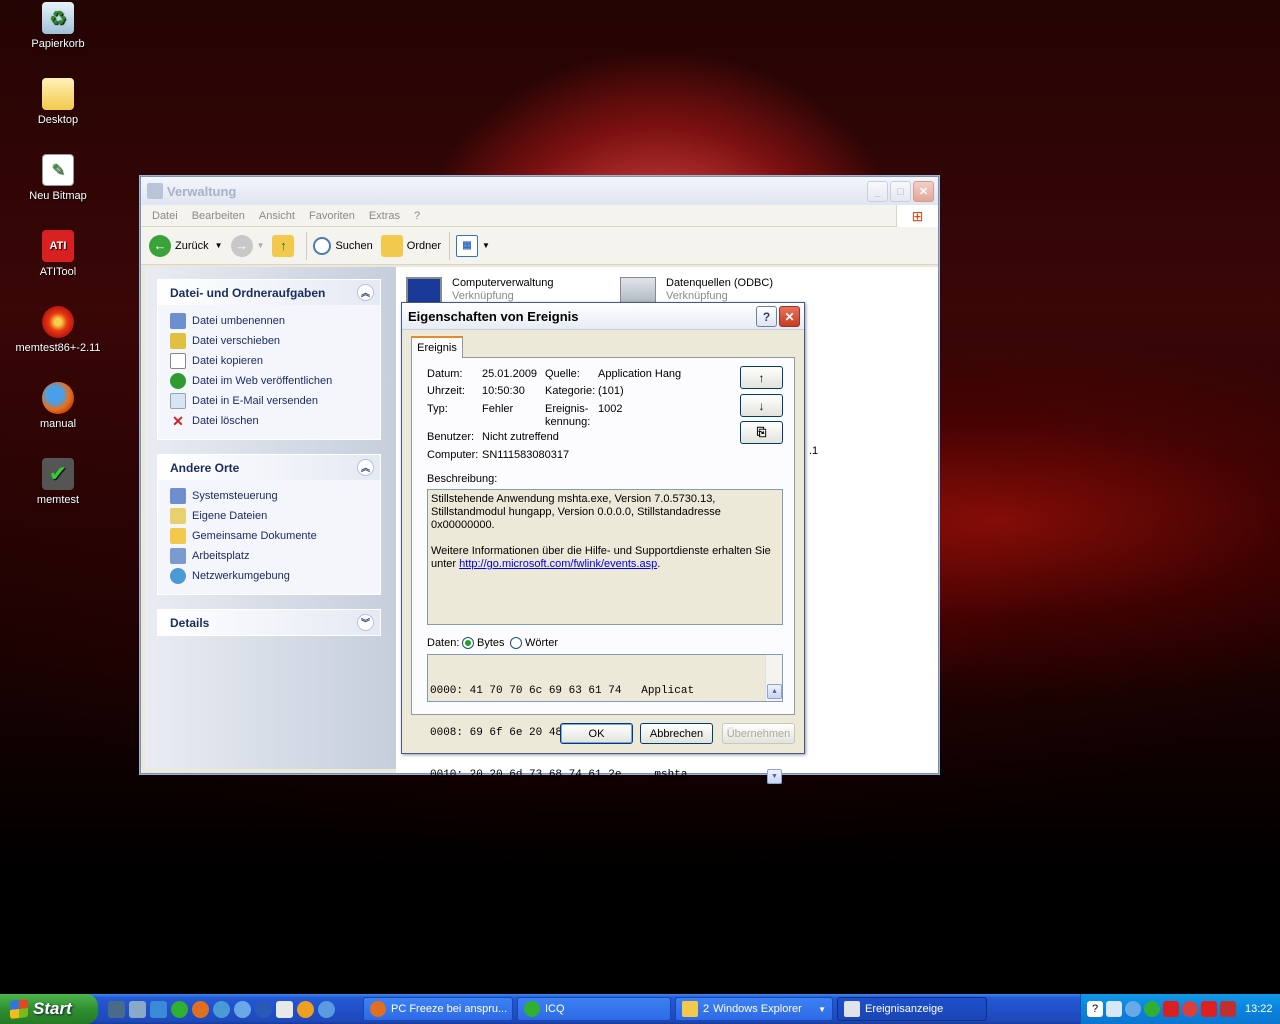  I want to click on task-copy: Datei kopieren, so click(269, 361).